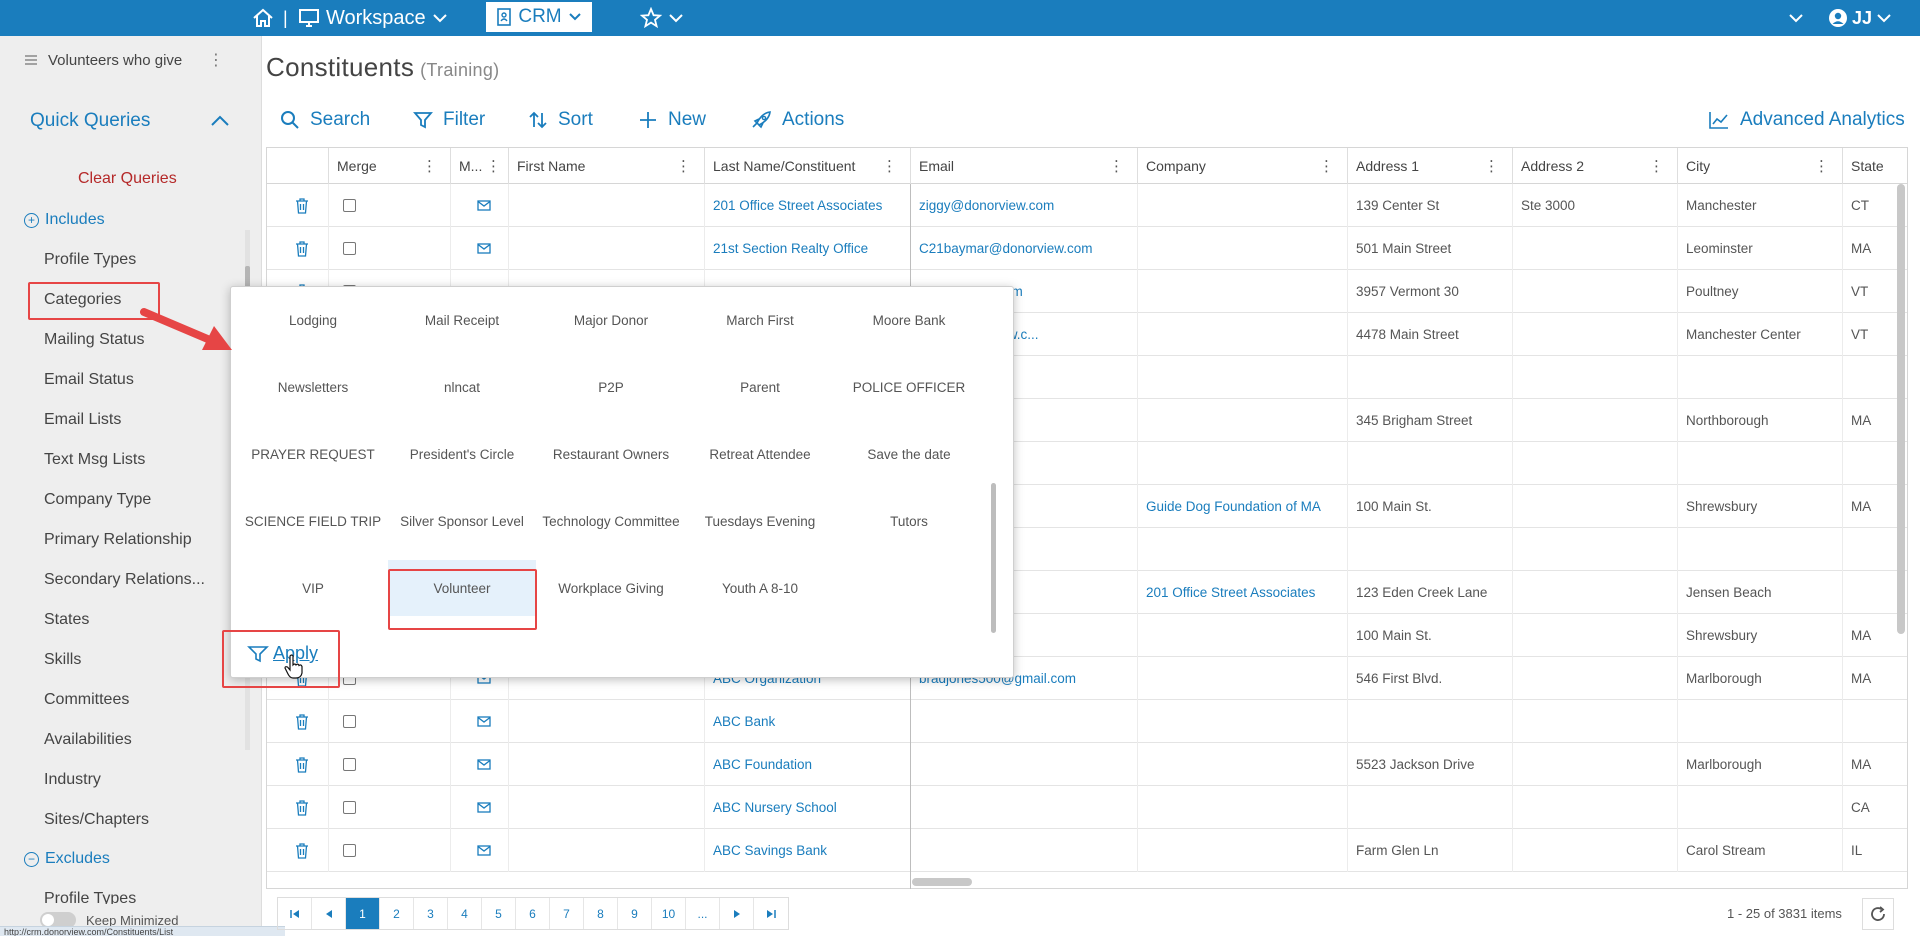  What do you see at coordinates (1243, 592) in the screenshot?
I see `company-cell: 201 Office Street Associates` at bounding box center [1243, 592].